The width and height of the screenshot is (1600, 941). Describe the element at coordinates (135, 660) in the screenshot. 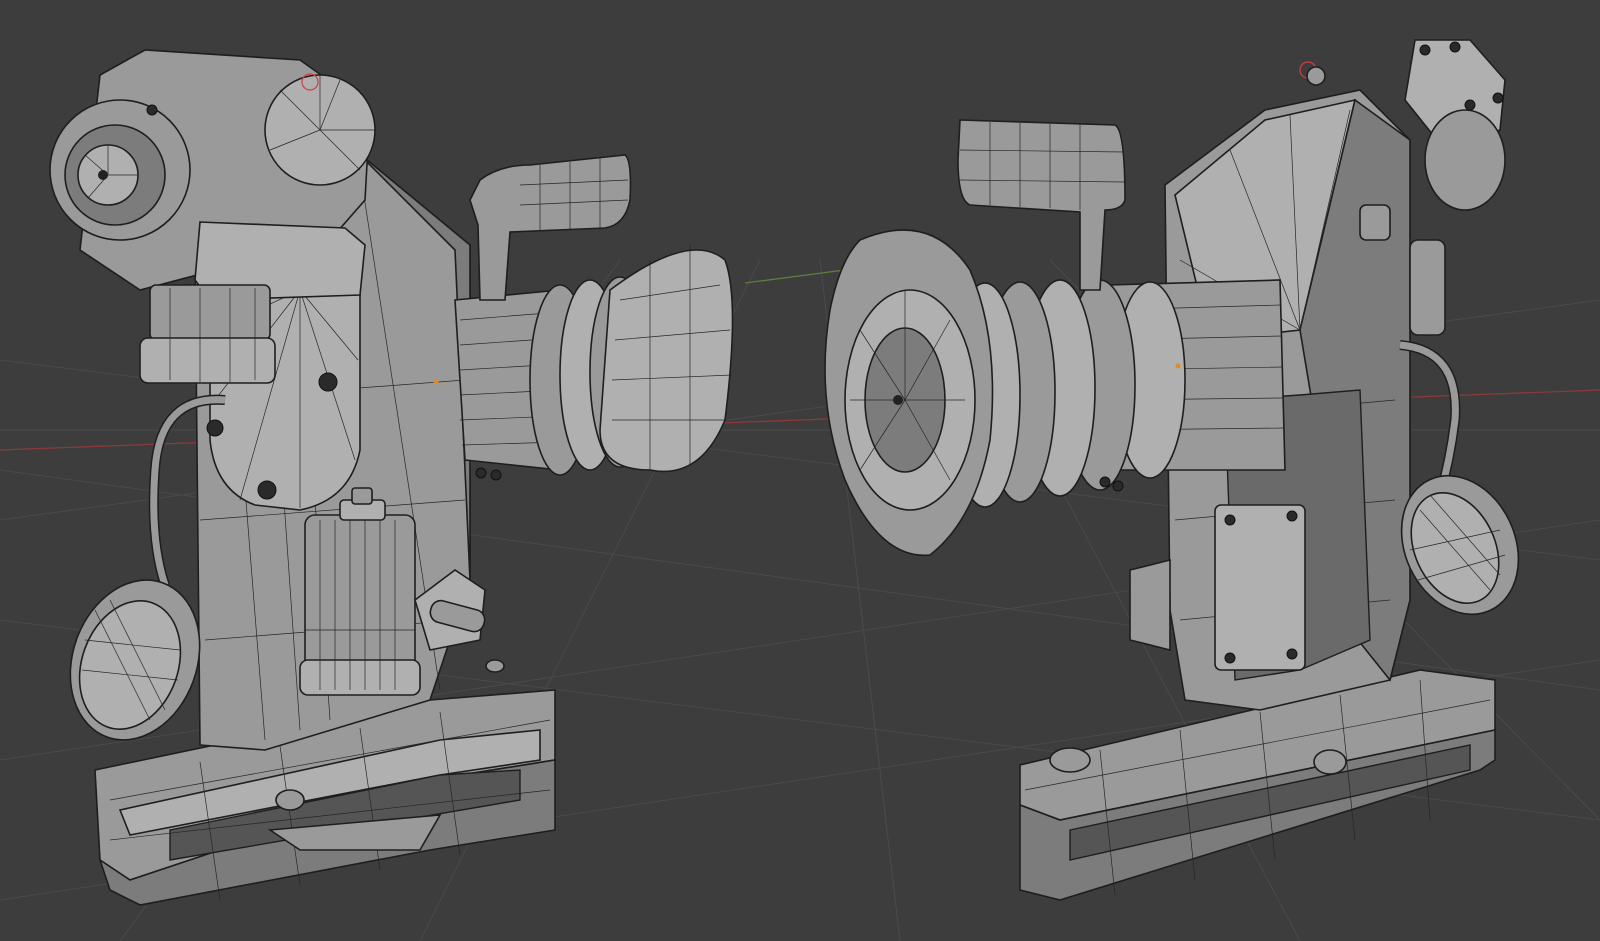

I see `lens-cap` at that location.